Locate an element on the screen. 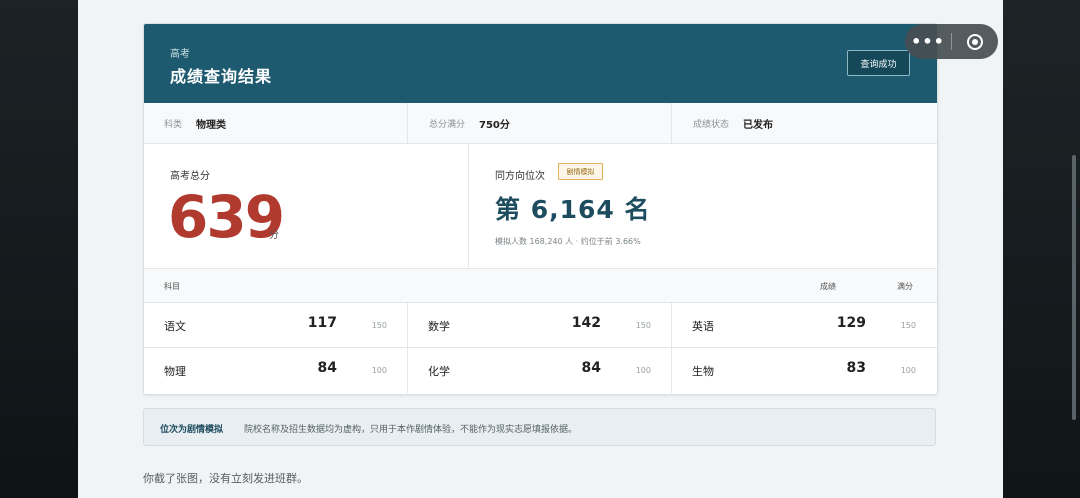 This screenshot has width=1080, height=498. meta-label: 总分满分 is located at coordinates (447, 124).